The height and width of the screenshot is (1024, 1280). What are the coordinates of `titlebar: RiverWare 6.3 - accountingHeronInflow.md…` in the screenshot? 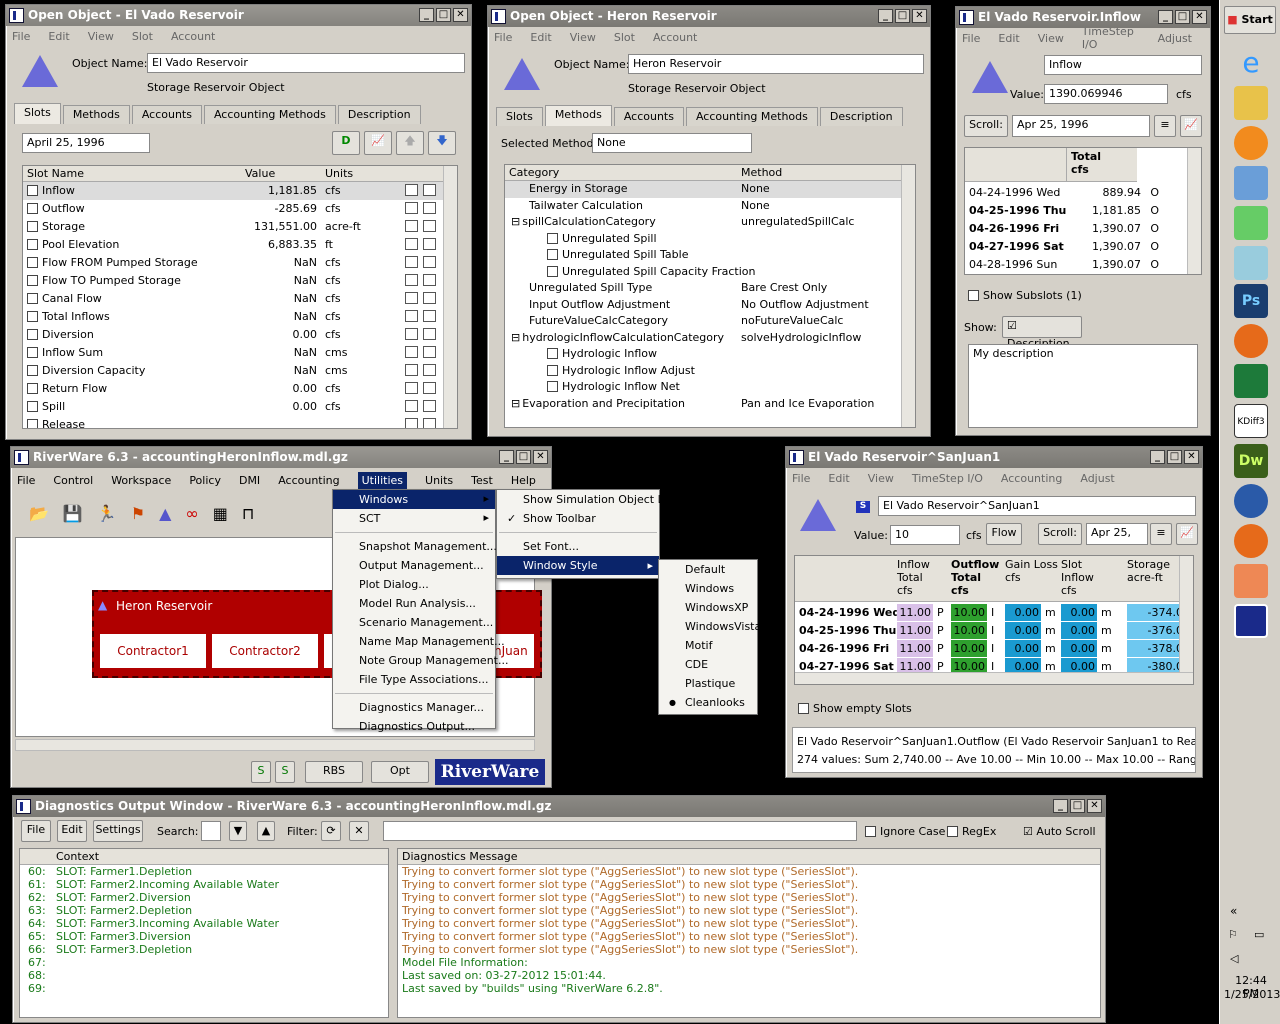 It's located at (281, 457).